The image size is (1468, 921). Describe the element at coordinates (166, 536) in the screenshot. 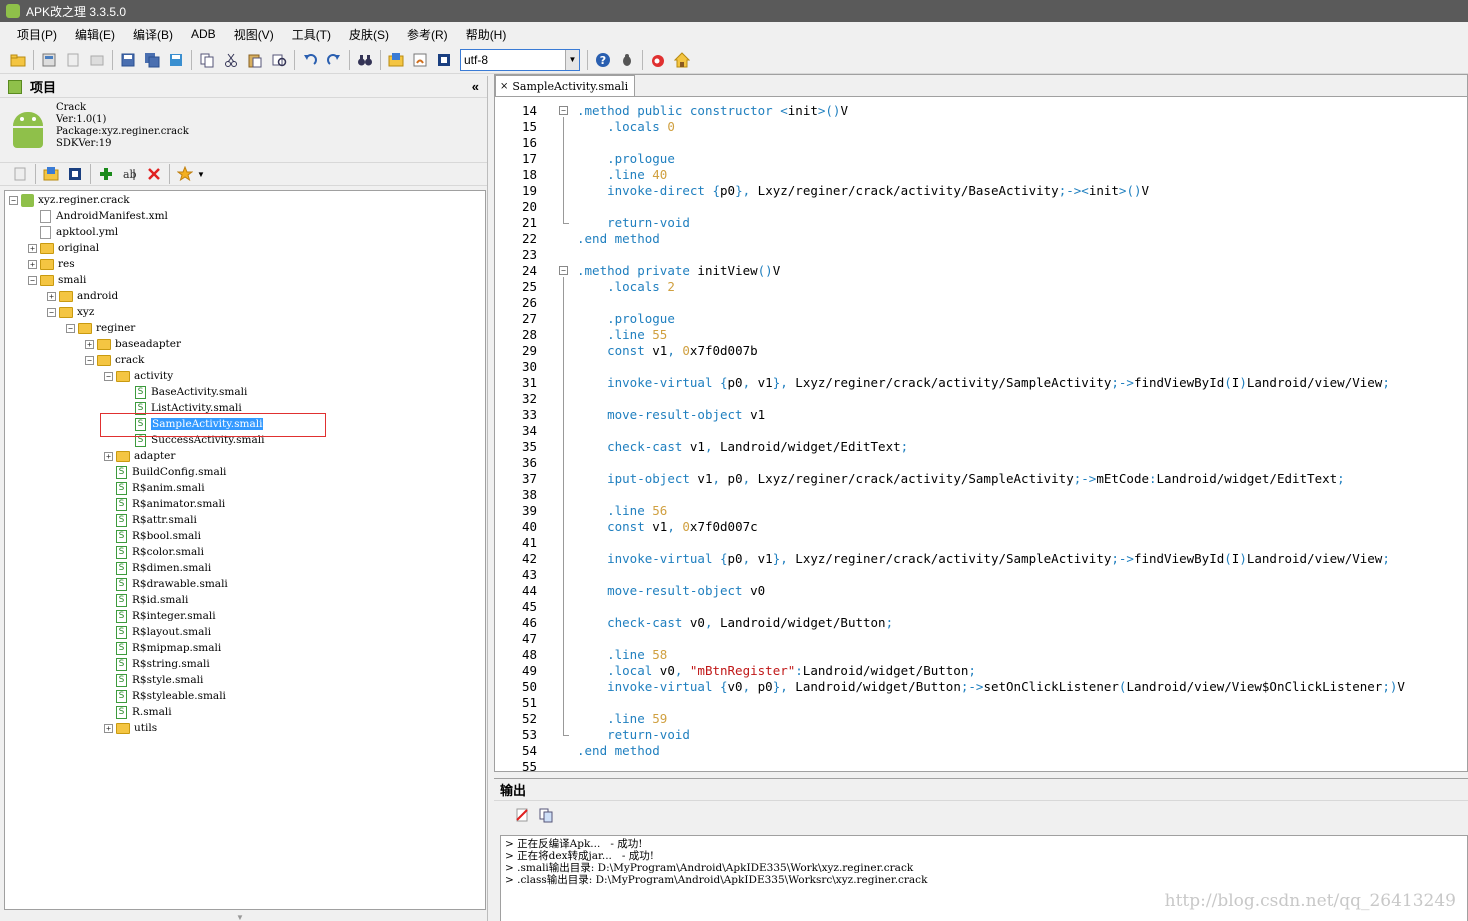

I see `tree-item-label: R$bool.smali` at that location.